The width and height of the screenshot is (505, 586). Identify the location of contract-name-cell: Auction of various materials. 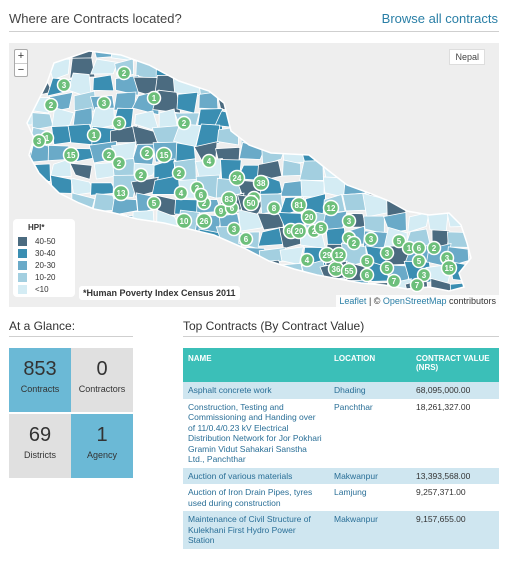
(256, 475).